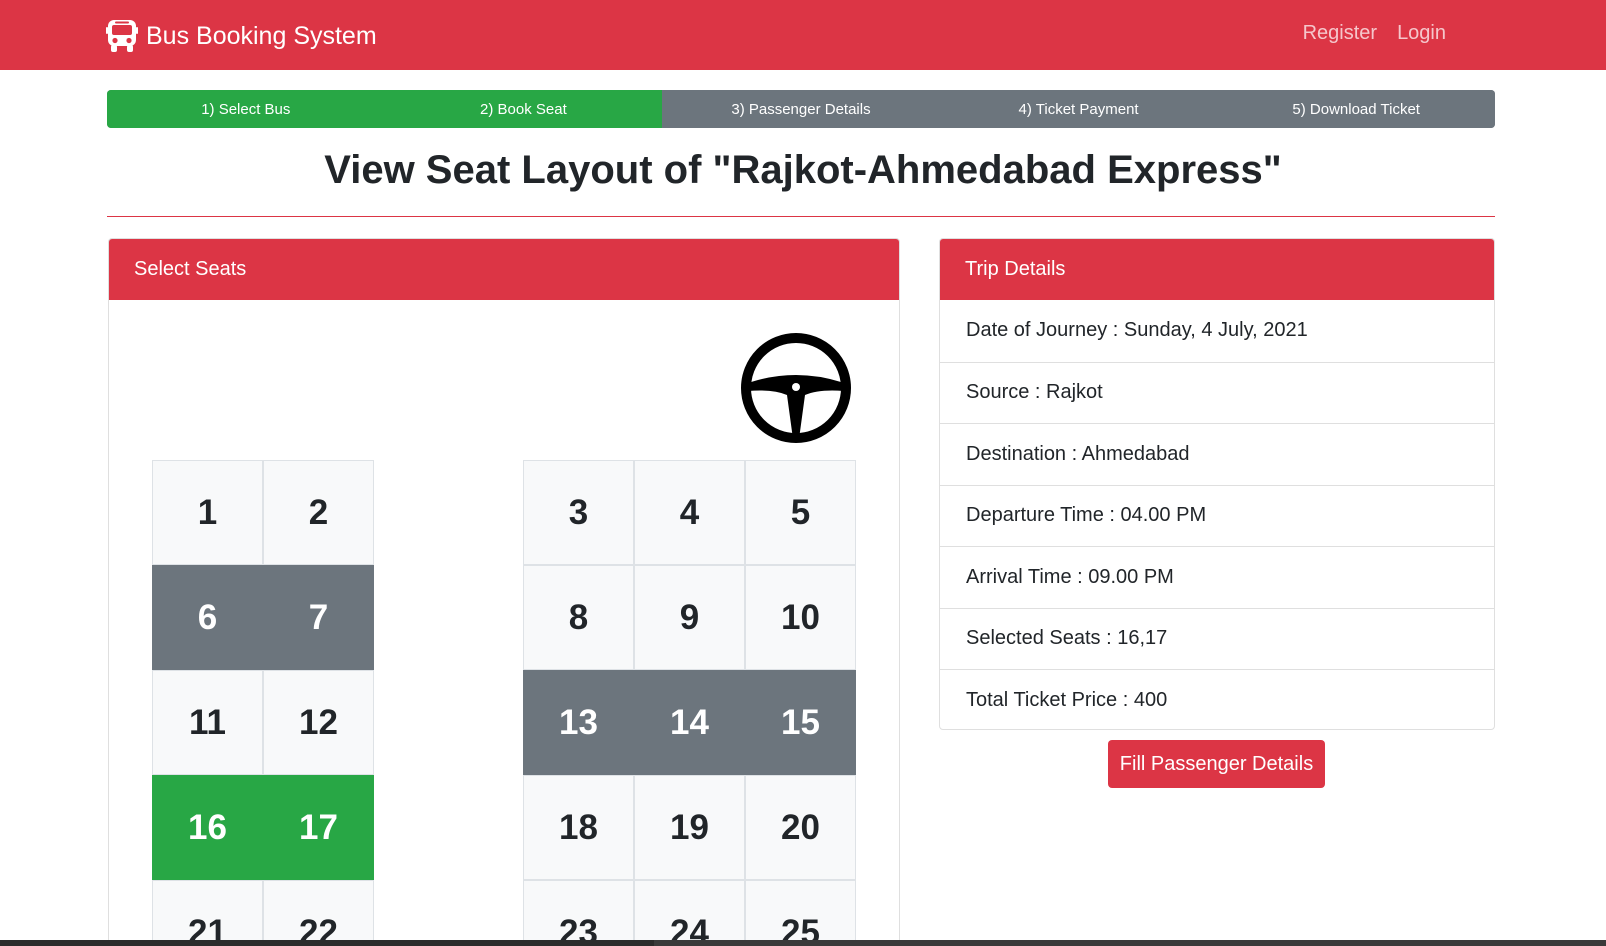  I want to click on nav-links: Register Login, so click(1374, 33).